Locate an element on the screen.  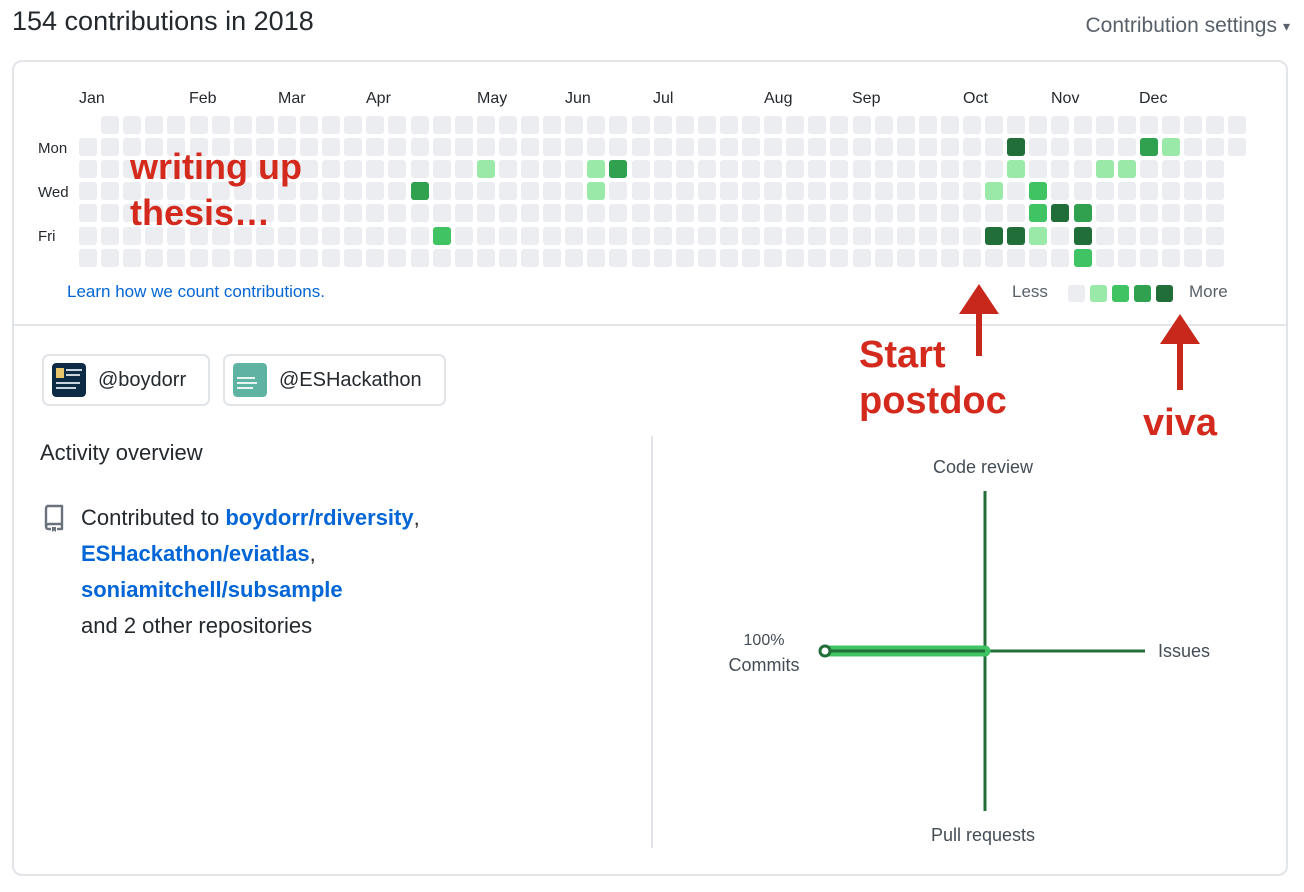
commits-point is located at coordinates (825, 651).